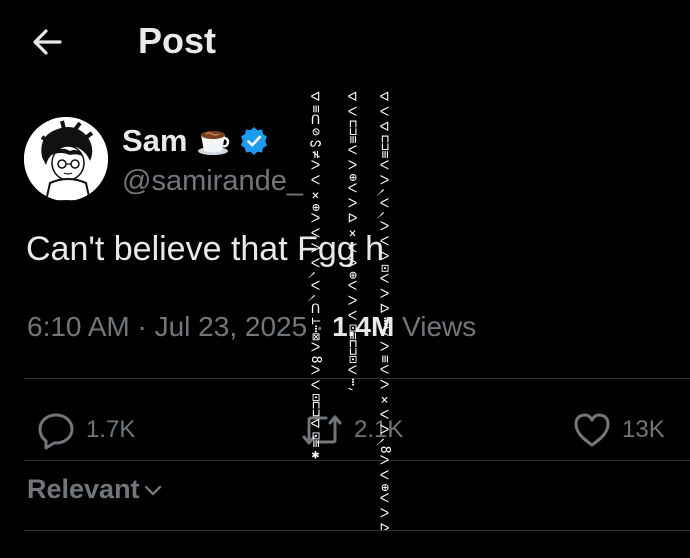 The image size is (690, 558). What do you see at coordinates (439, 326) in the screenshot?
I see `views-label: Views` at bounding box center [439, 326].